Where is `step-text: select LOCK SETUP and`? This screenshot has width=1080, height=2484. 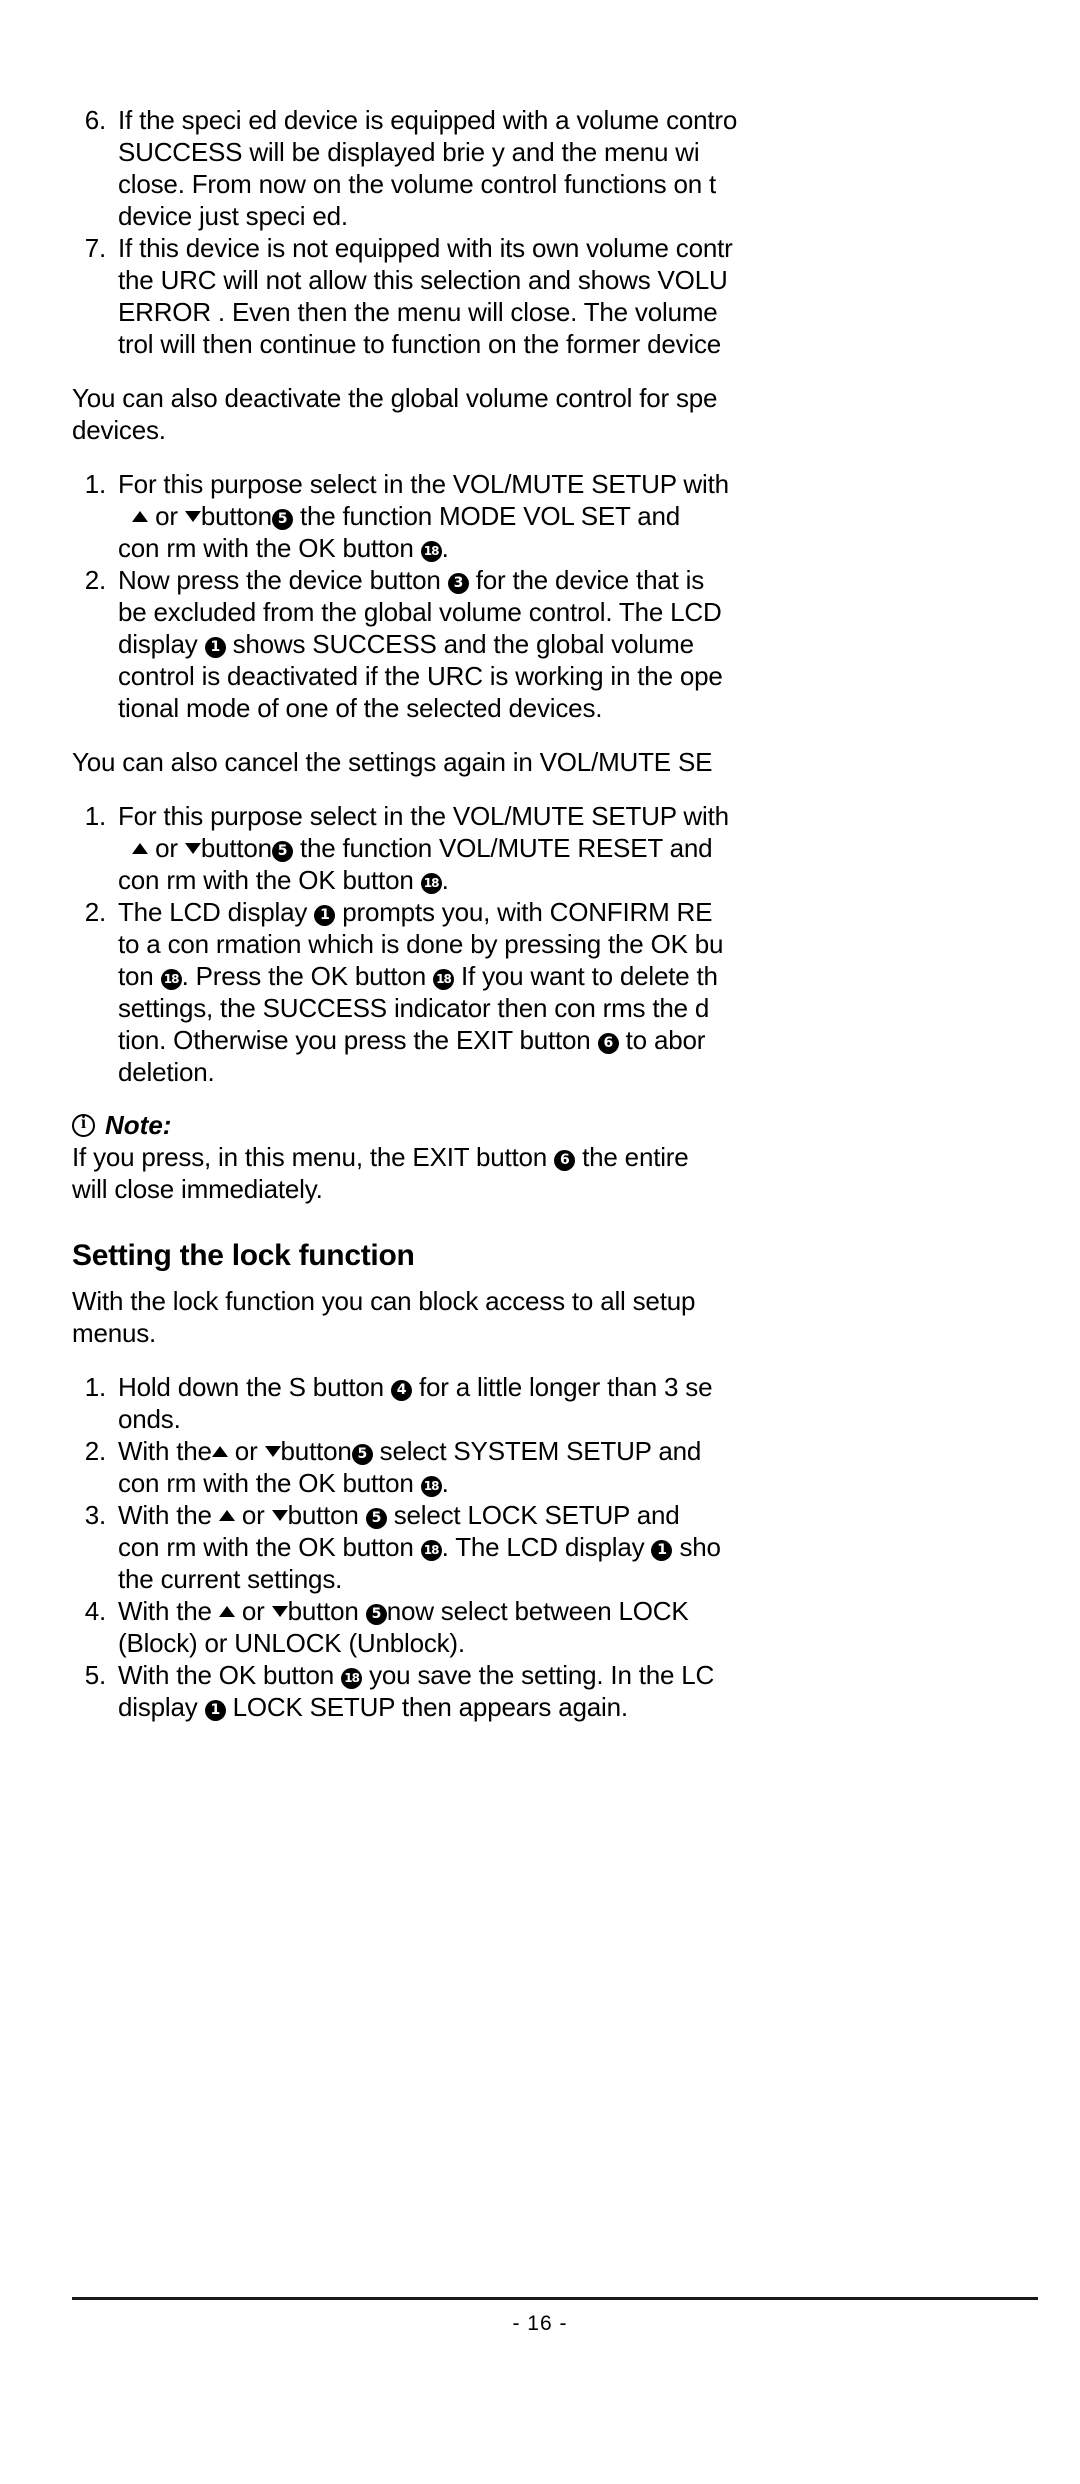 step-text: select LOCK SETUP and is located at coordinates (533, 1515).